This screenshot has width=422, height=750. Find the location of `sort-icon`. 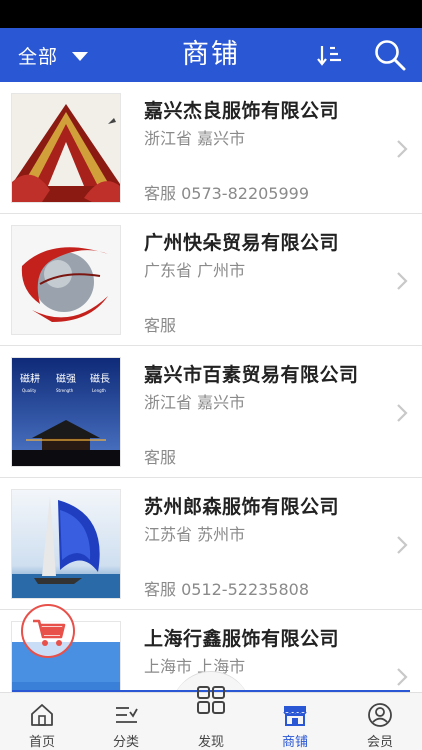

sort-icon is located at coordinates (330, 55).